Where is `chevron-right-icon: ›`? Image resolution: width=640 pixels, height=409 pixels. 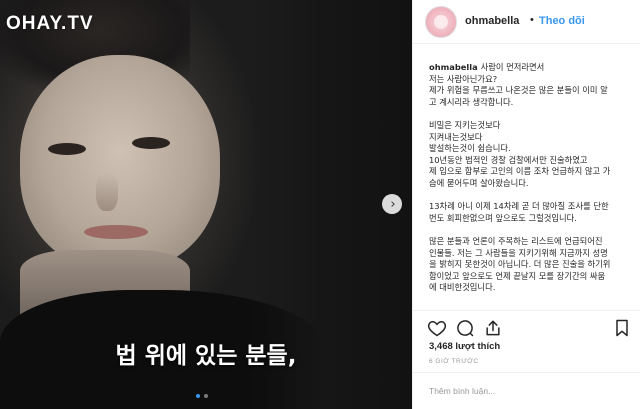 chevron-right-icon: › is located at coordinates (393, 204).